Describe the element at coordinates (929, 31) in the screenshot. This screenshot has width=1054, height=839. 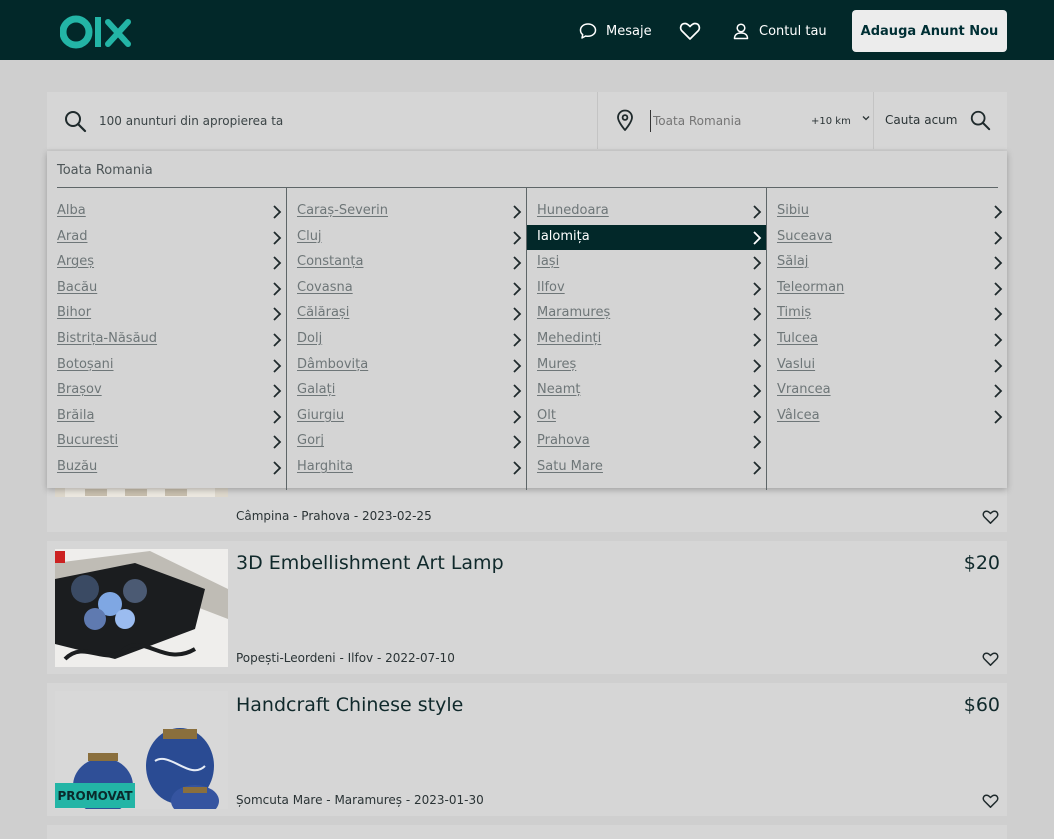
I see `add-listing-button: Adauga Anunt Nou` at that location.